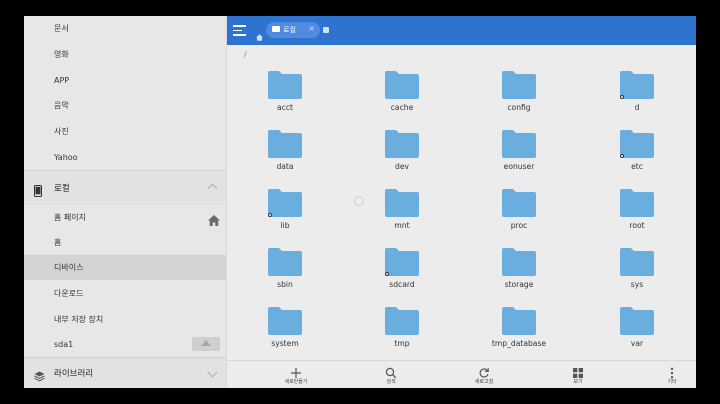 The image size is (720, 404). I want to click on loading-spinner, so click(359, 201).